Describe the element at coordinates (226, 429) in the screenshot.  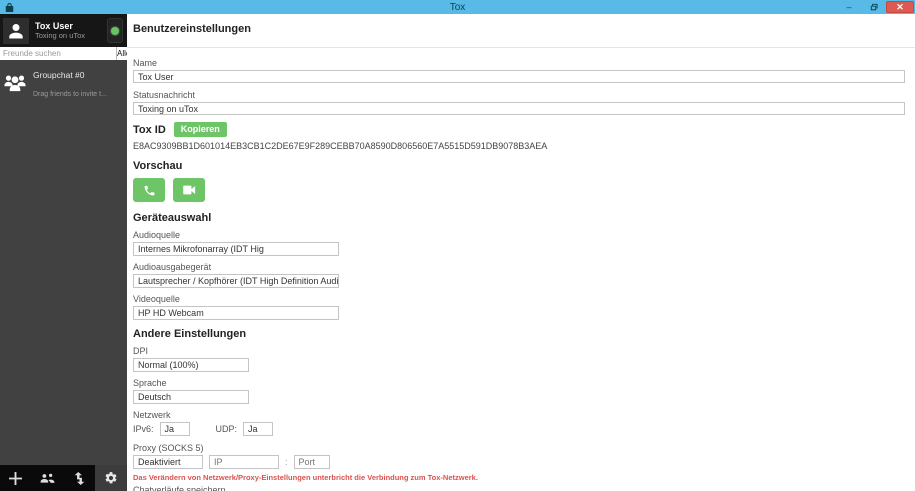
I see `udp-label: UDP:` at that location.